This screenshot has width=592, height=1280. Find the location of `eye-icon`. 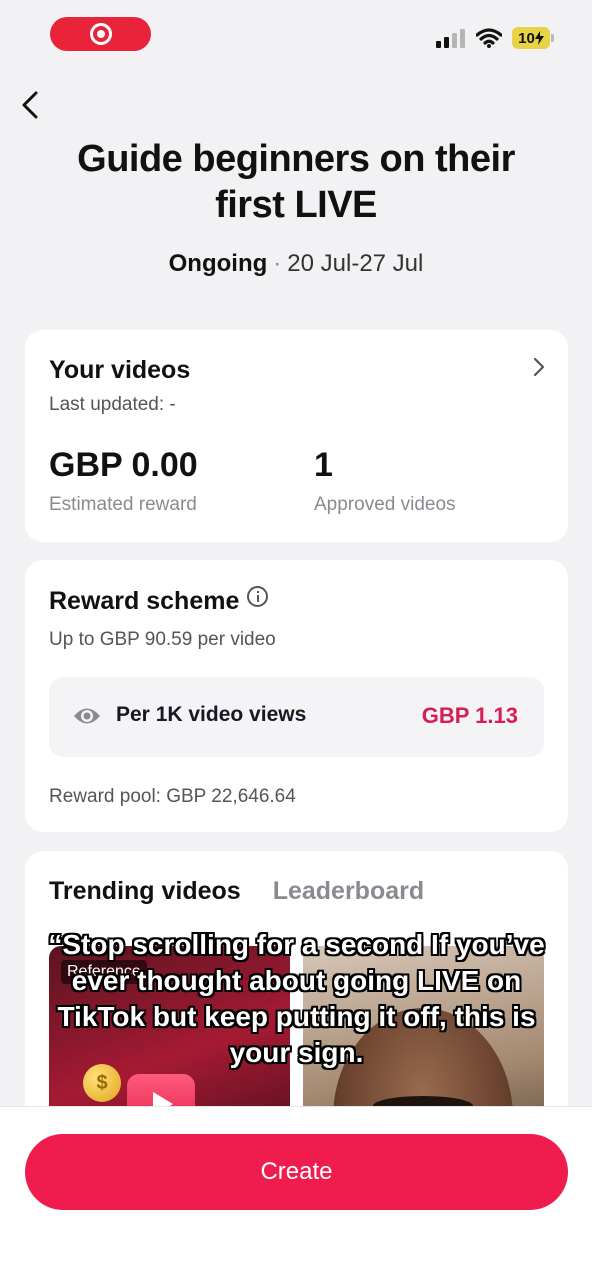

eye-icon is located at coordinates (87, 716).